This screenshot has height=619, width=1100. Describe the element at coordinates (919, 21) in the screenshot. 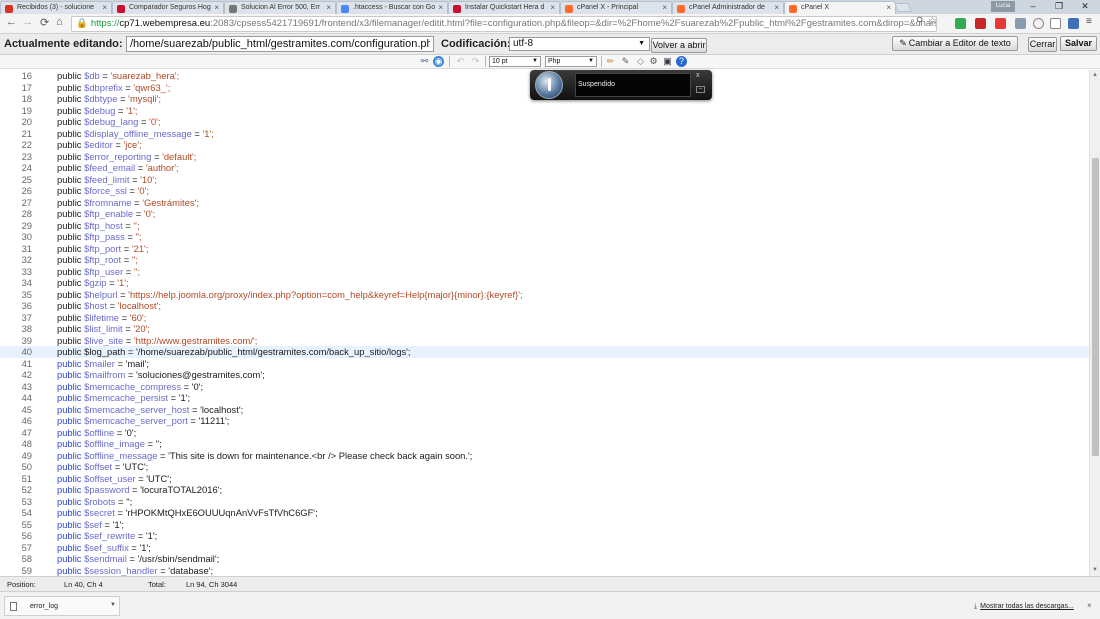

I see `search-icon: ⚲` at that location.